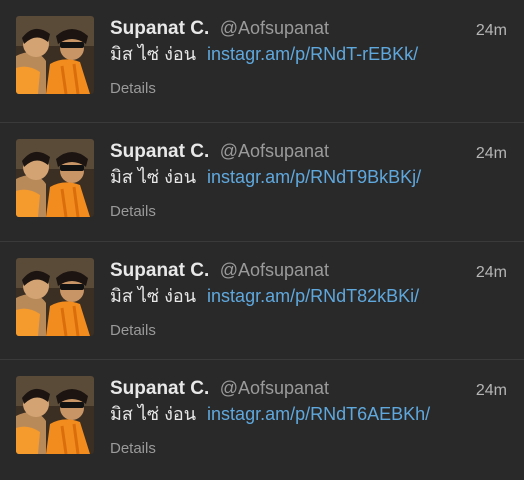 Image resolution: width=524 pixels, height=480 pixels. I want to click on tweet-text-line: มิส ไซ่ ง่อน instagr.am/p/RNdT82kBKi/, so click(264, 296).